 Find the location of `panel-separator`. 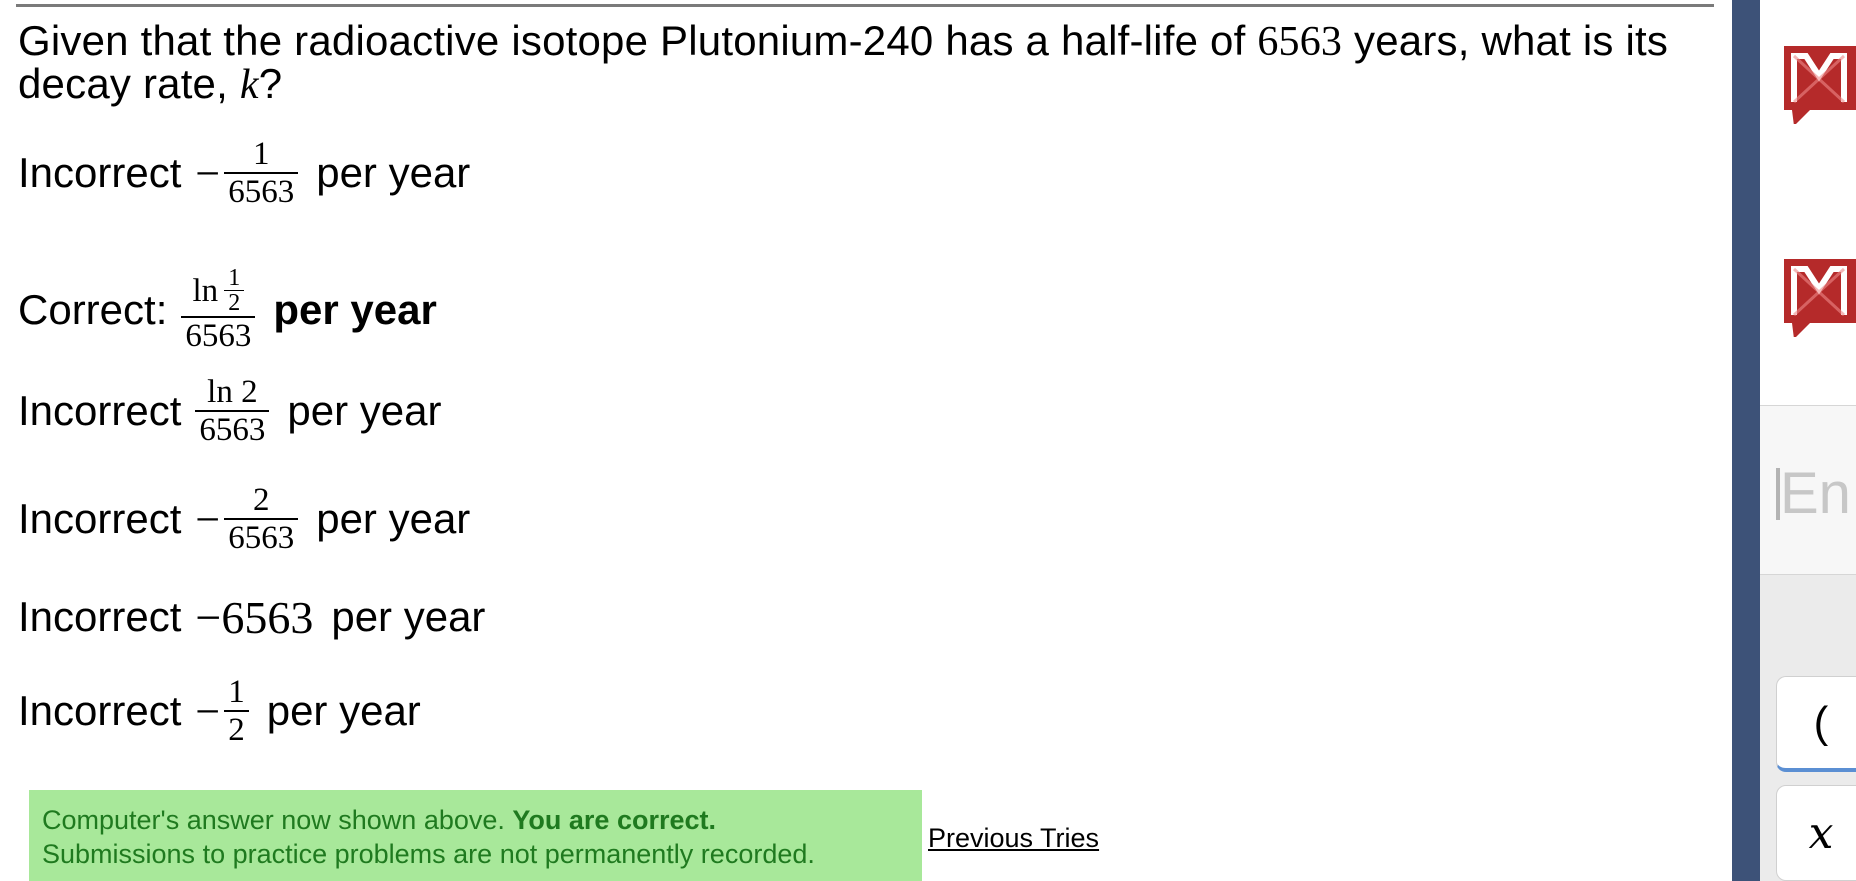

panel-separator is located at coordinates (1808, 405).